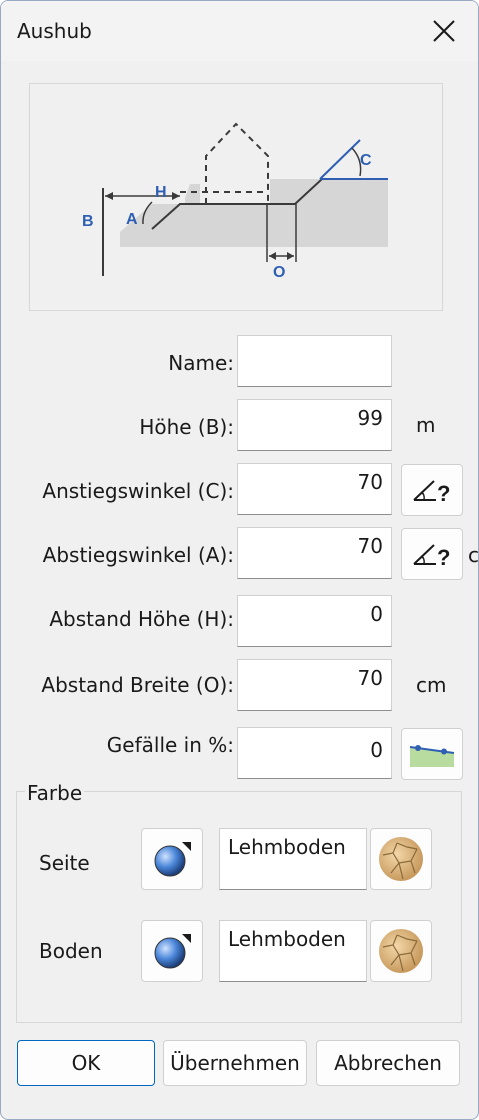  What do you see at coordinates (201, 363) in the screenshot?
I see `name-label: Name:` at bounding box center [201, 363].